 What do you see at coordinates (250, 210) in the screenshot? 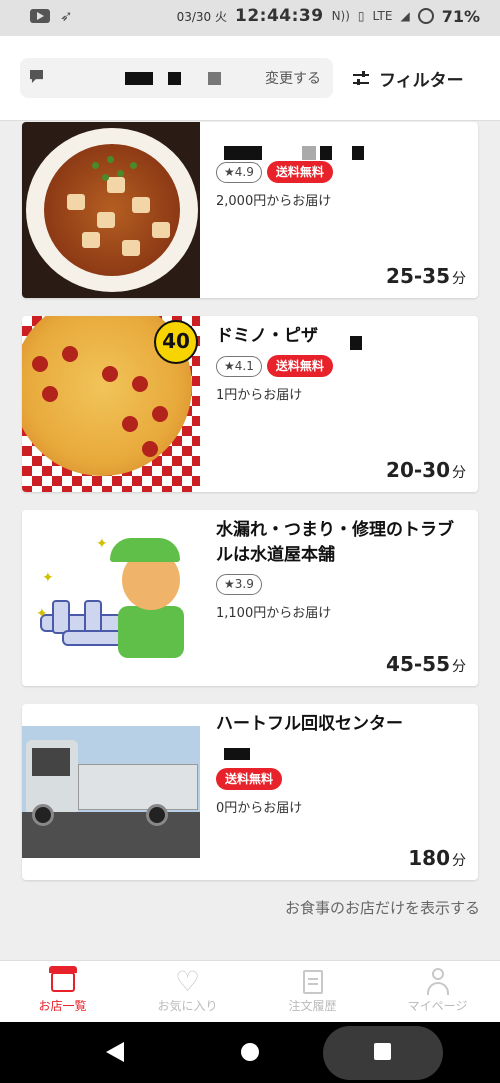
I see `shop-card: ★4.9 送料無料 2,000円からお届け 25-35 分` at bounding box center [250, 210].